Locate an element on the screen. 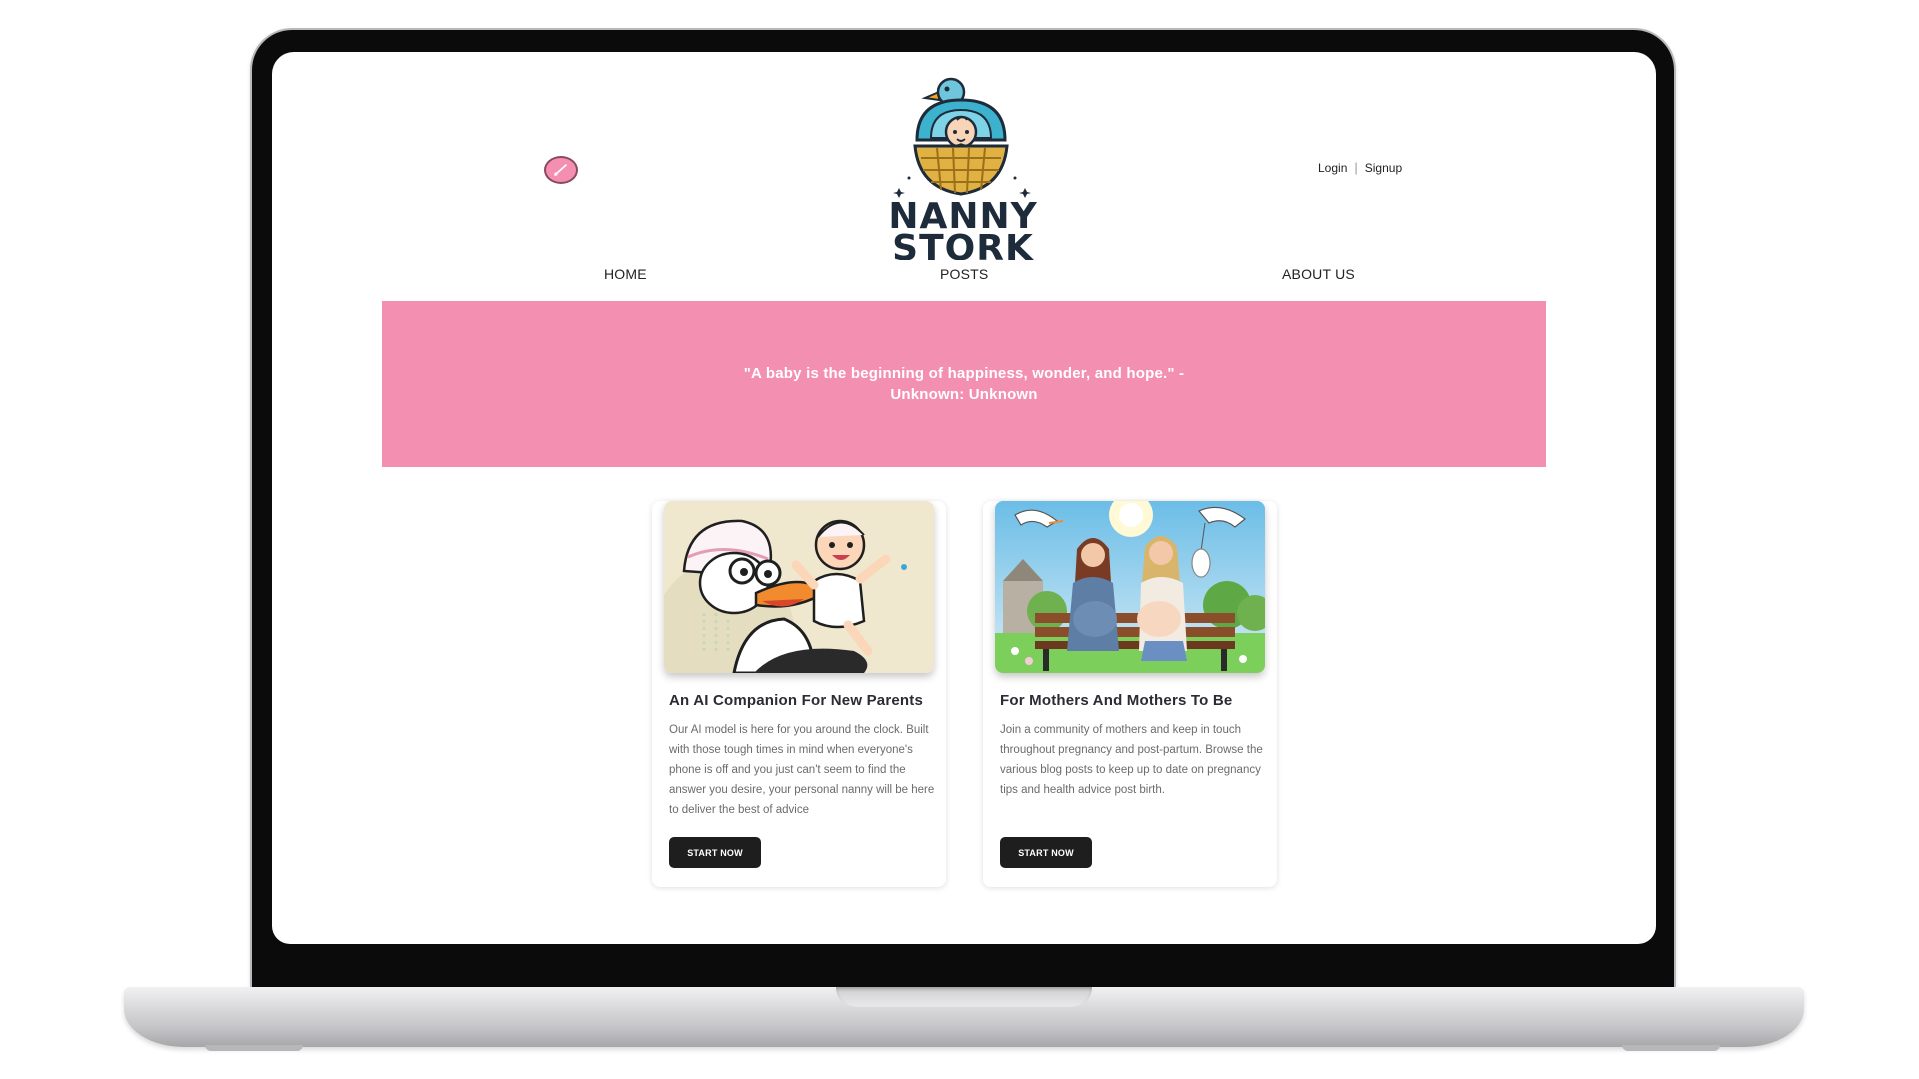 The height and width of the screenshot is (1079, 1919). laptop-notch is located at coordinates (964, 997).